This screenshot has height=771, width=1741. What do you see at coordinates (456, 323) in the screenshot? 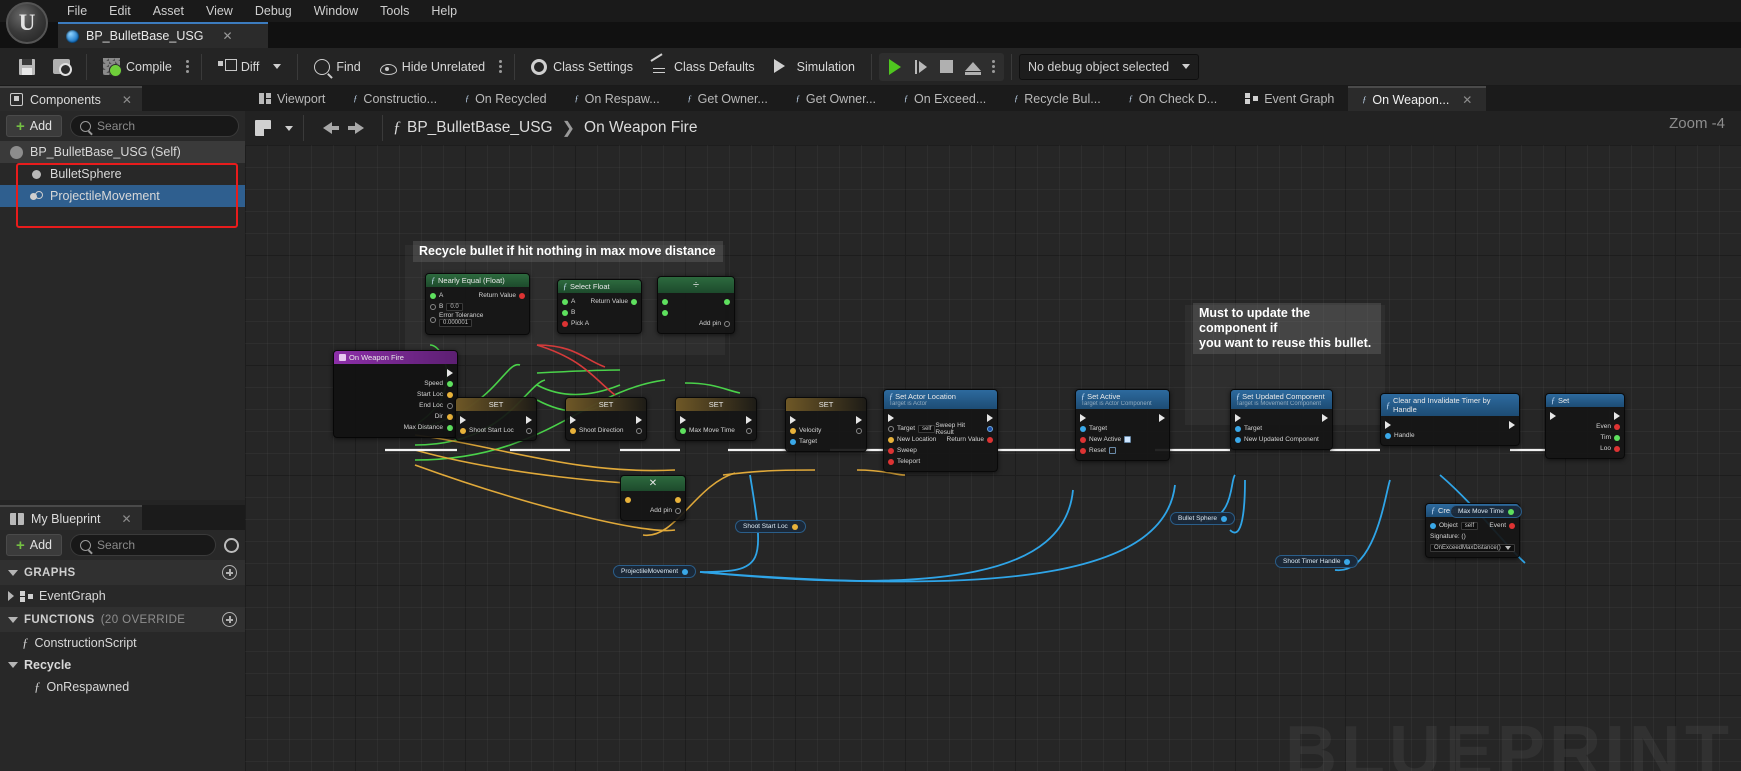
I see `value-field: 0.000001` at bounding box center [456, 323].